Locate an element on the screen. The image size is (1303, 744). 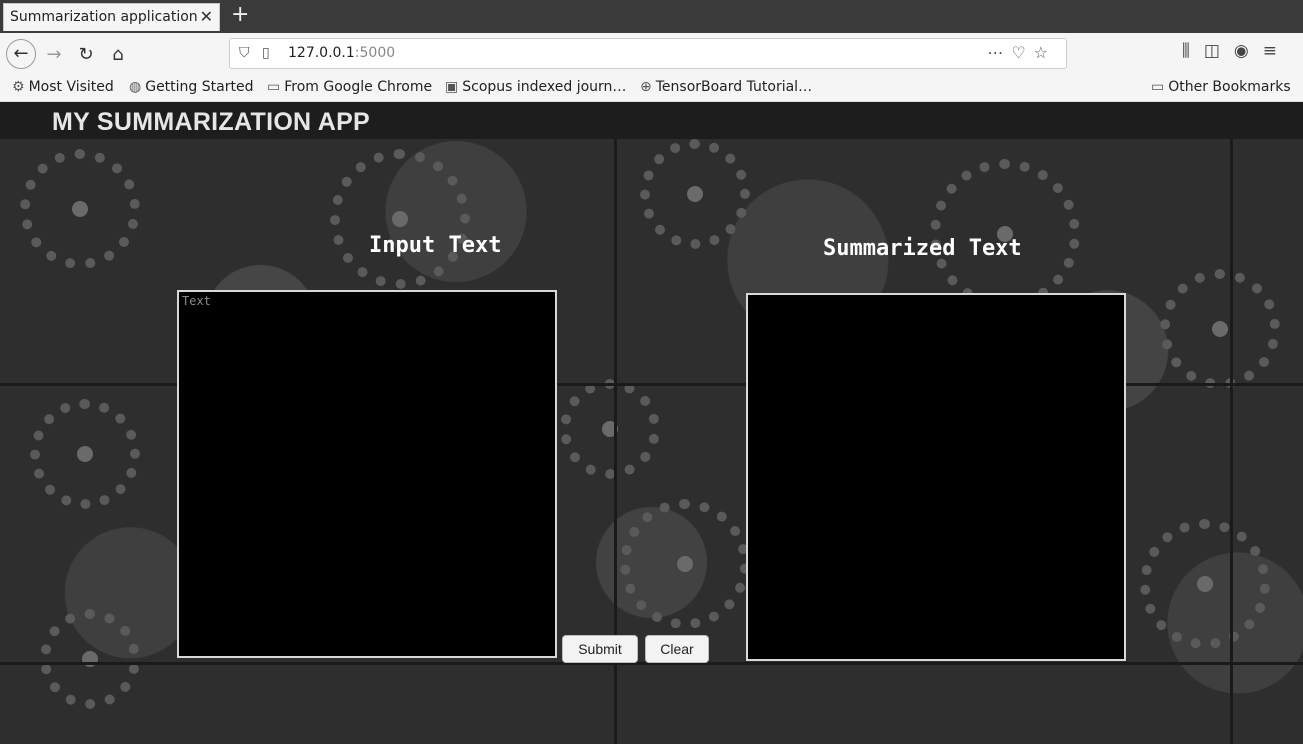
pocket-icon: ♡ is located at coordinates (1022, 52).